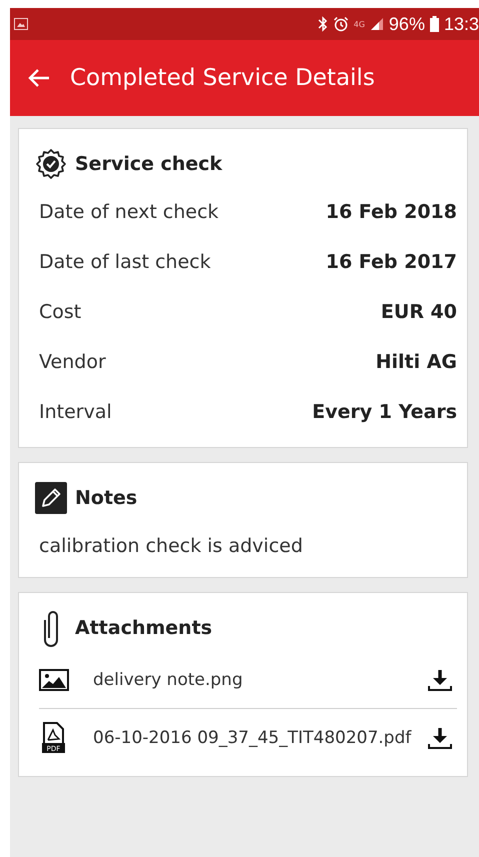 Image resolution: width=479 pixels, height=857 pixels. What do you see at coordinates (340, 24) in the screenshot?
I see `alarm-icon` at bounding box center [340, 24].